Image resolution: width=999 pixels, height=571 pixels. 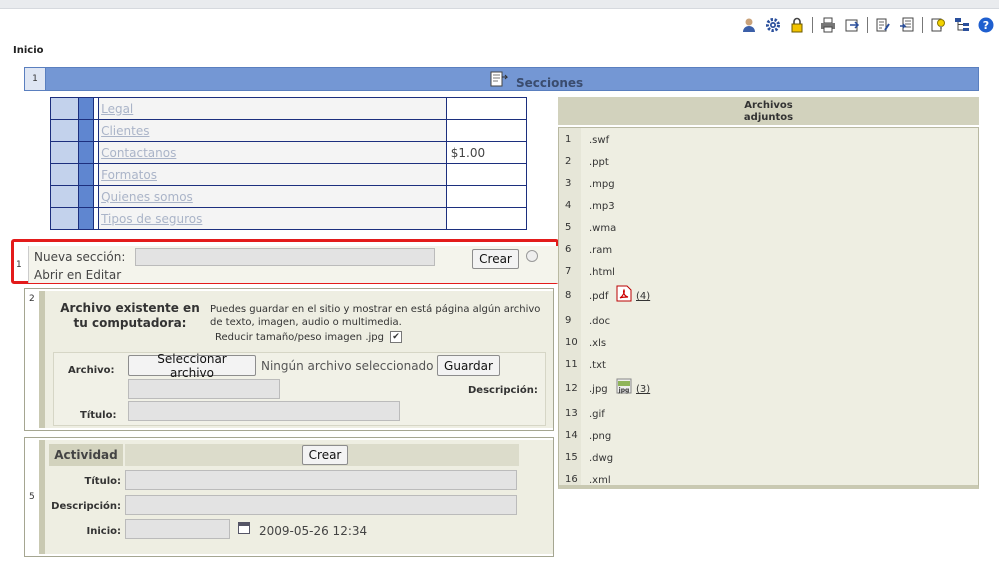 What do you see at coordinates (599, 296) in the screenshot?
I see `attachment-ext: .pdf` at bounding box center [599, 296].